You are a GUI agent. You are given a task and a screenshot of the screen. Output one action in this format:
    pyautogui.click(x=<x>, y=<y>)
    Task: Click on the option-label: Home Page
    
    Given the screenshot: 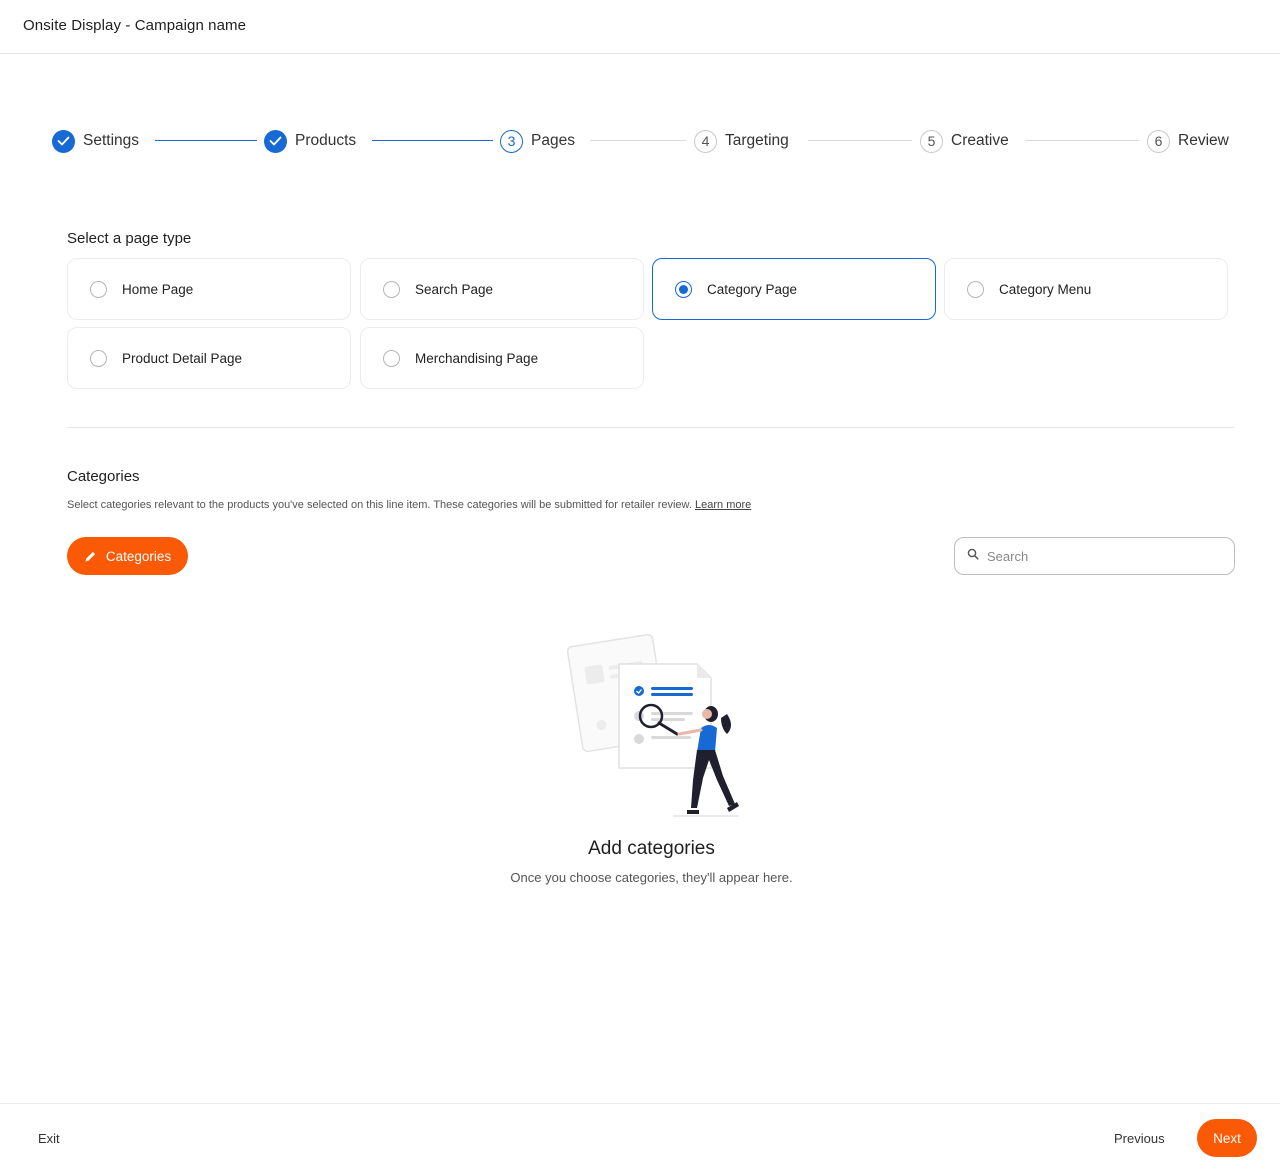 What is the action you would take?
    pyautogui.click(x=158, y=289)
    